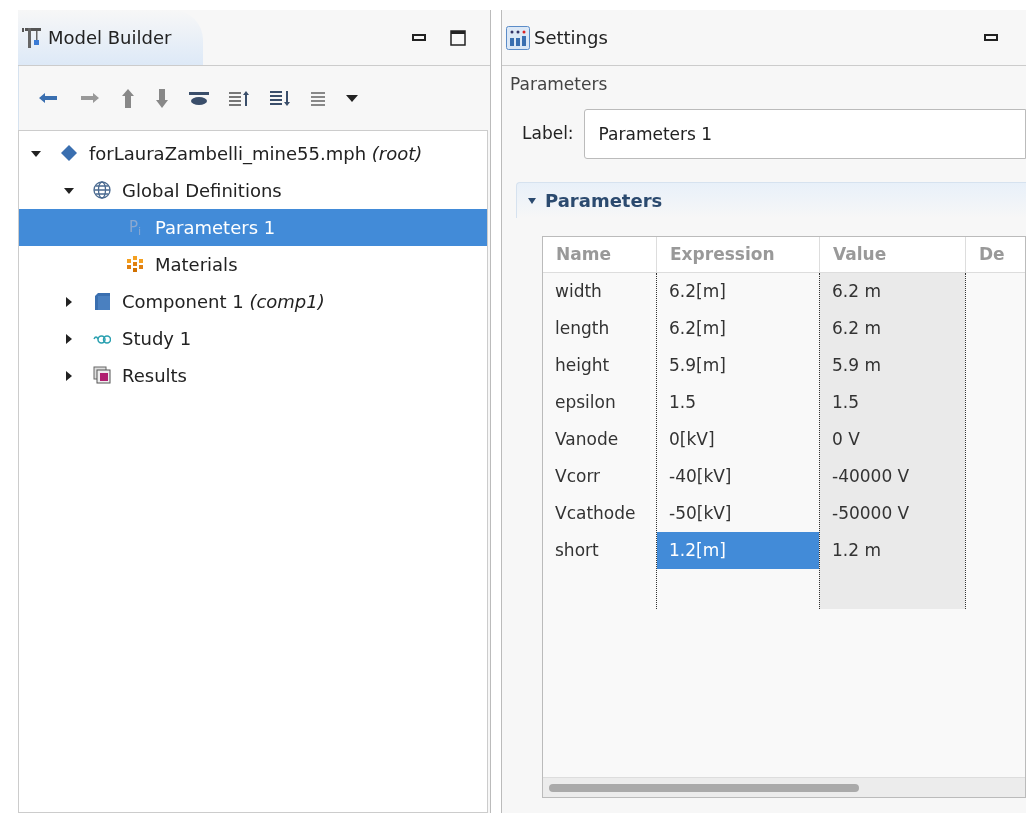 The height and width of the screenshot is (813, 1026). What do you see at coordinates (196, 265) in the screenshot?
I see `tree-item-label: Materials` at bounding box center [196, 265].